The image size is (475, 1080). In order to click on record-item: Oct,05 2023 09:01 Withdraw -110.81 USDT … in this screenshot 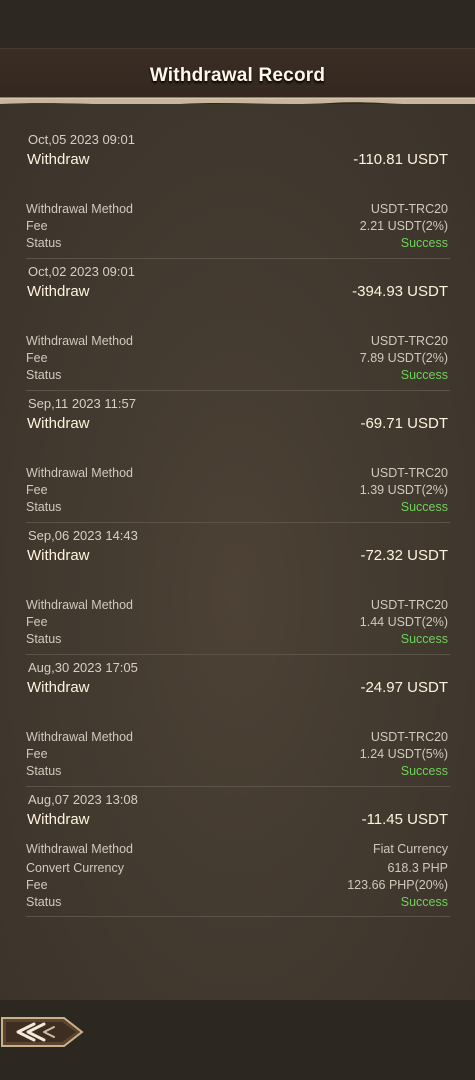, I will do `click(238, 195)`.